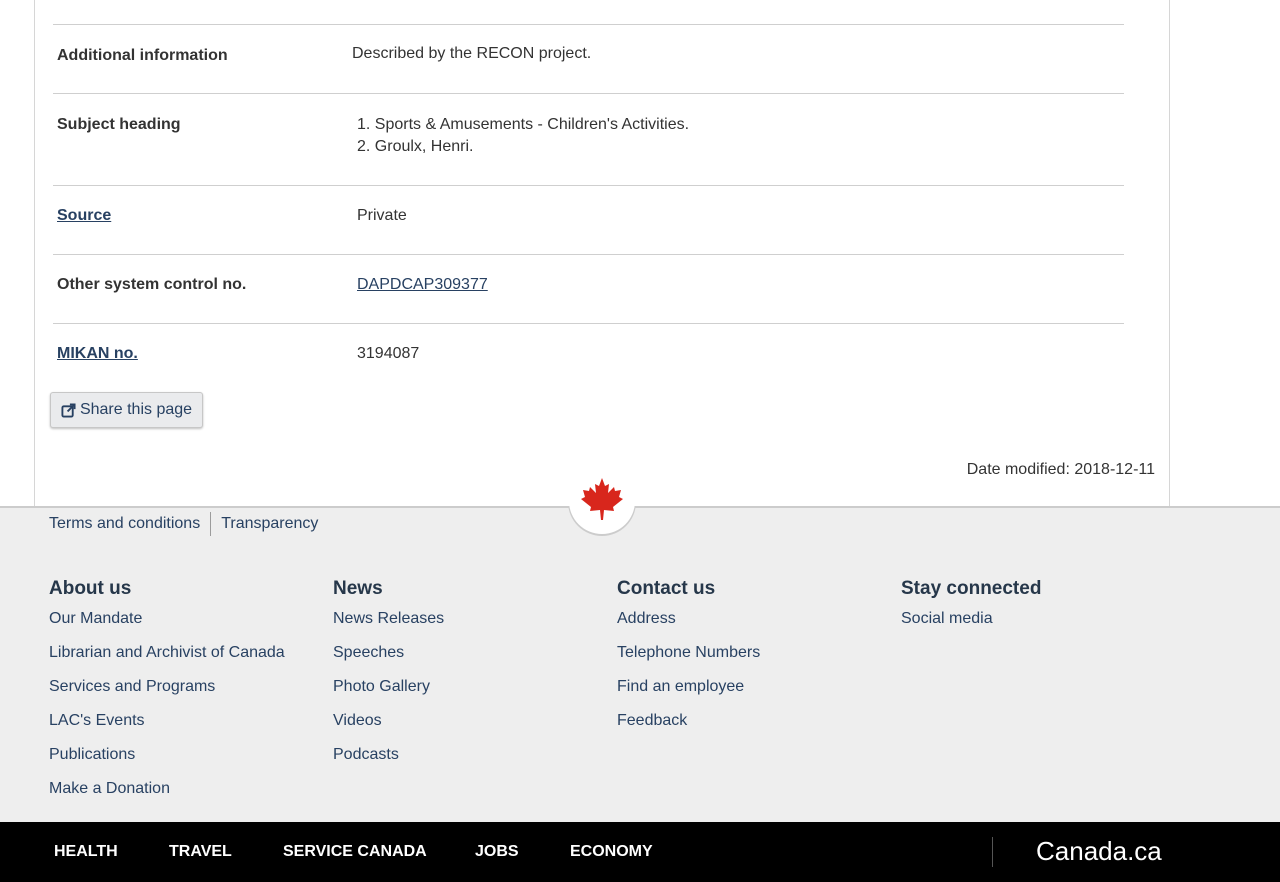 The image size is (1280, 882). I want to click on footer-link-our-mandate: Our Mandate, so click(95, 618).